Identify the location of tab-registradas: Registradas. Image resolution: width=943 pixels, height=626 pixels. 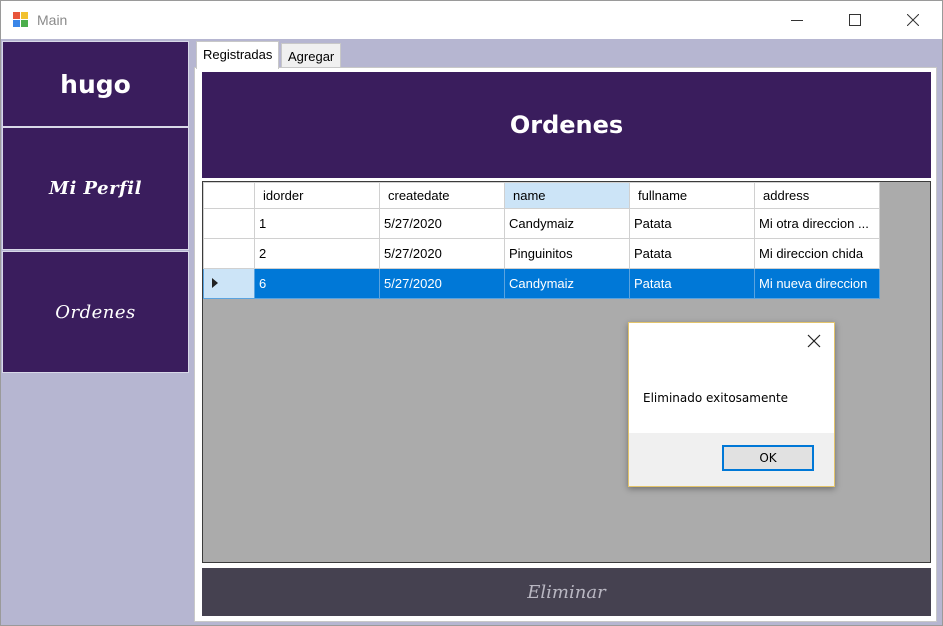
(238, 55).